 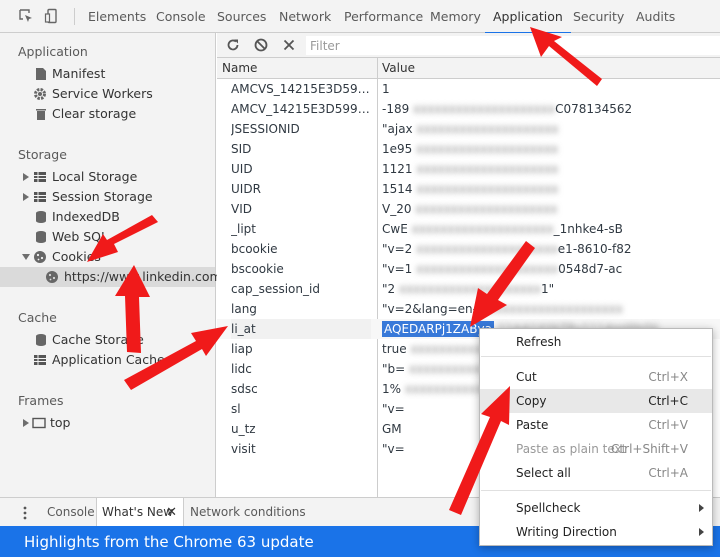 I want to click on sidebar-item-label: Web SQL, so click(x=80, y=236).